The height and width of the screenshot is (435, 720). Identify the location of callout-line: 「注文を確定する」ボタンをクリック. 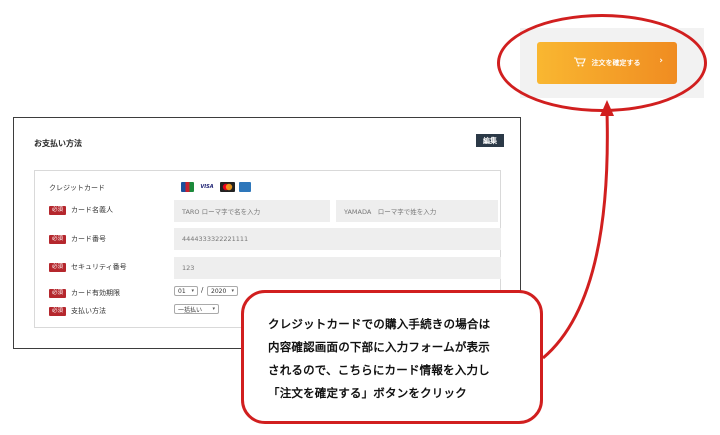
(367, 393).